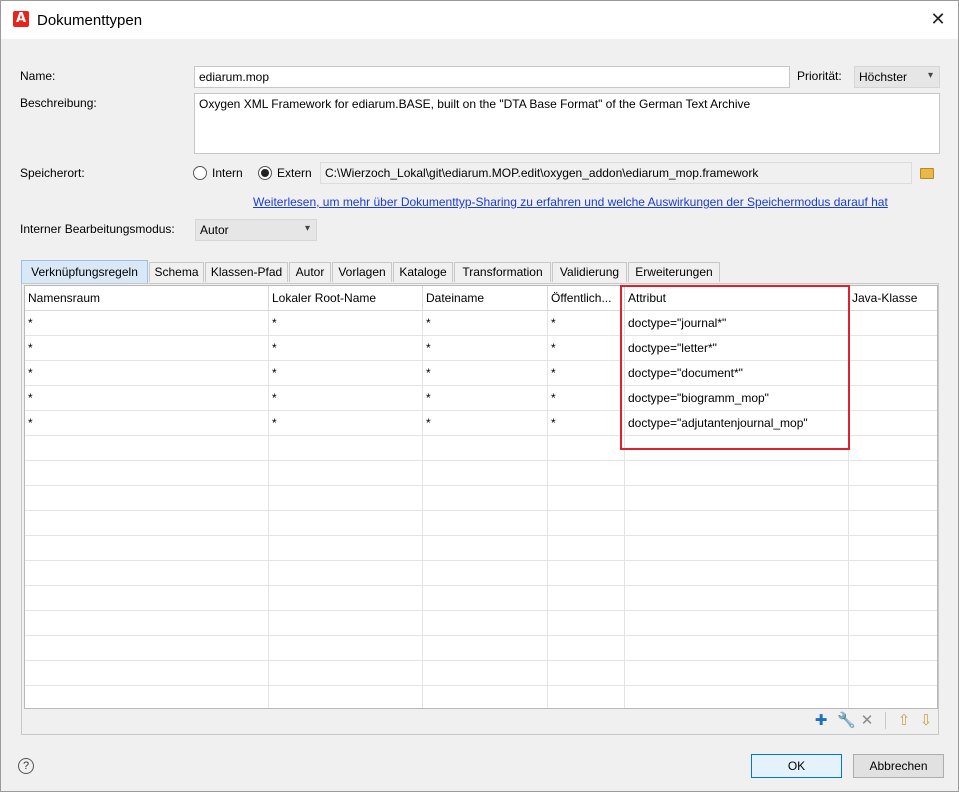  I want to click on close-icon: ✕, so click(938, 20).